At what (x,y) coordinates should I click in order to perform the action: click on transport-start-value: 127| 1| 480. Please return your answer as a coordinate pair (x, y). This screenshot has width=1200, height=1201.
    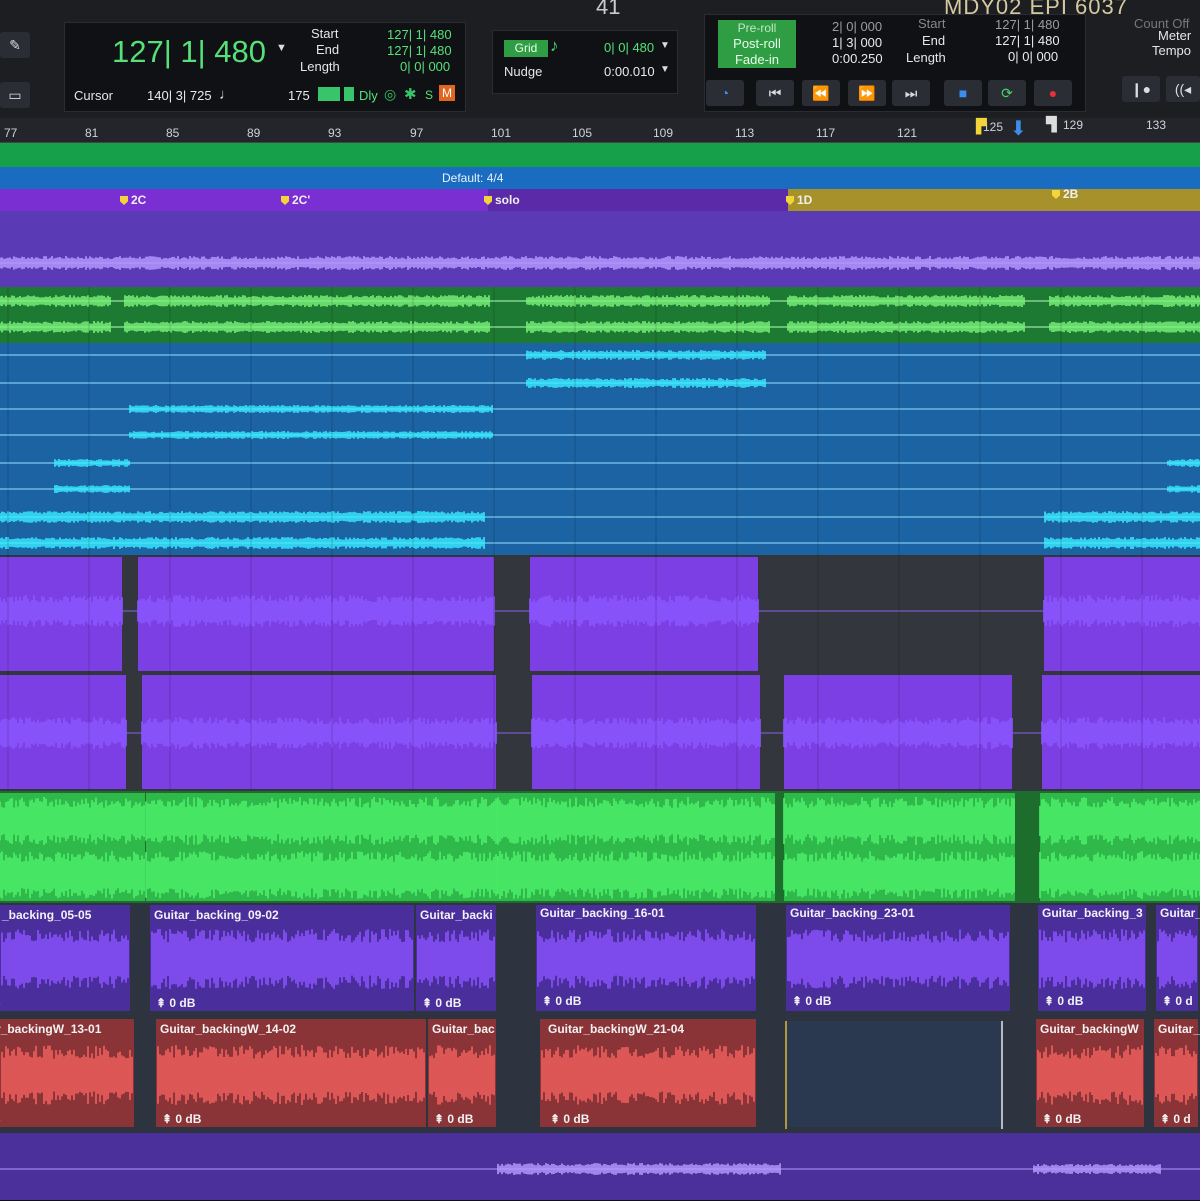
    Looking at the image, I should click on (1027, 24).